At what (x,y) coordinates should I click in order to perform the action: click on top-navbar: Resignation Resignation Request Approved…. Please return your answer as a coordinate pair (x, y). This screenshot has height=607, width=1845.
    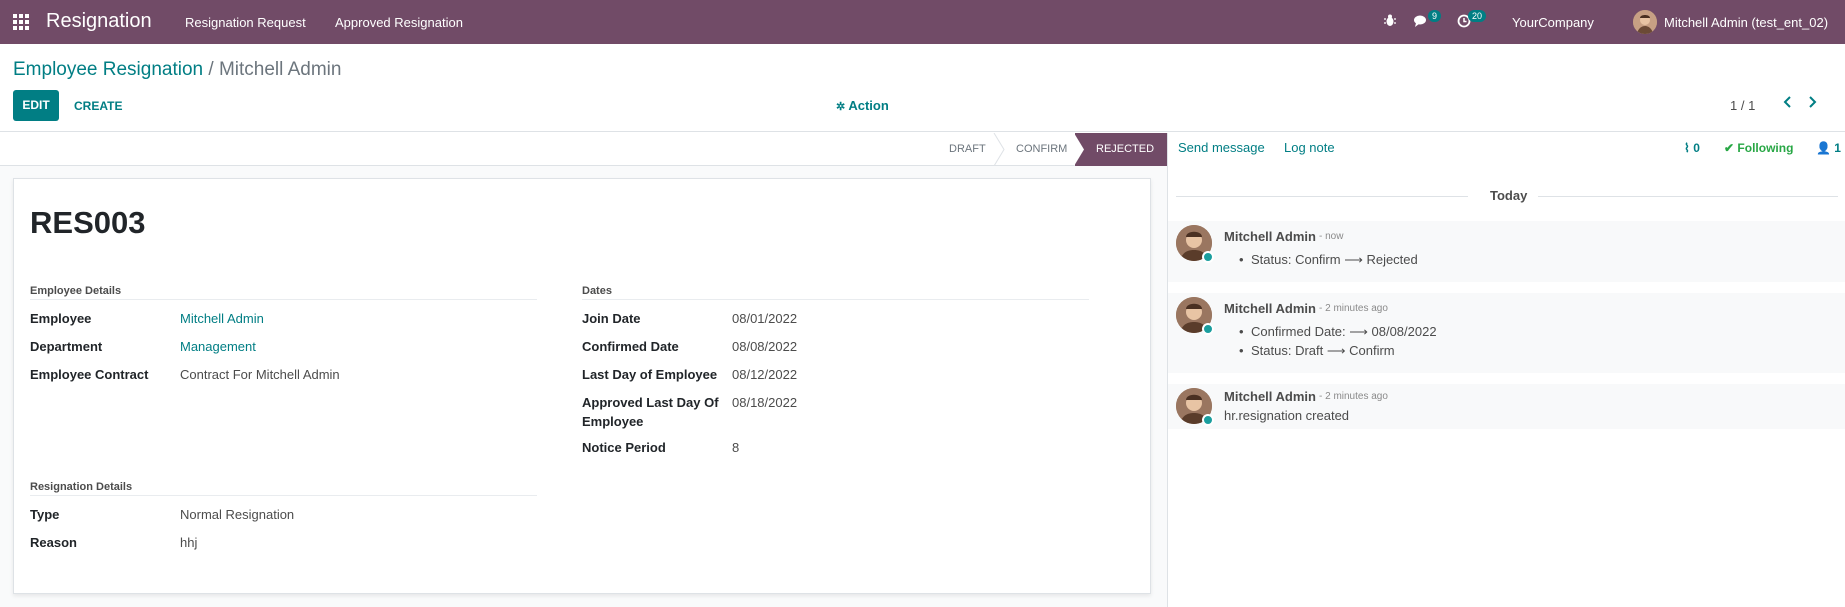
    Looking at the image, I should click on (922, 22).